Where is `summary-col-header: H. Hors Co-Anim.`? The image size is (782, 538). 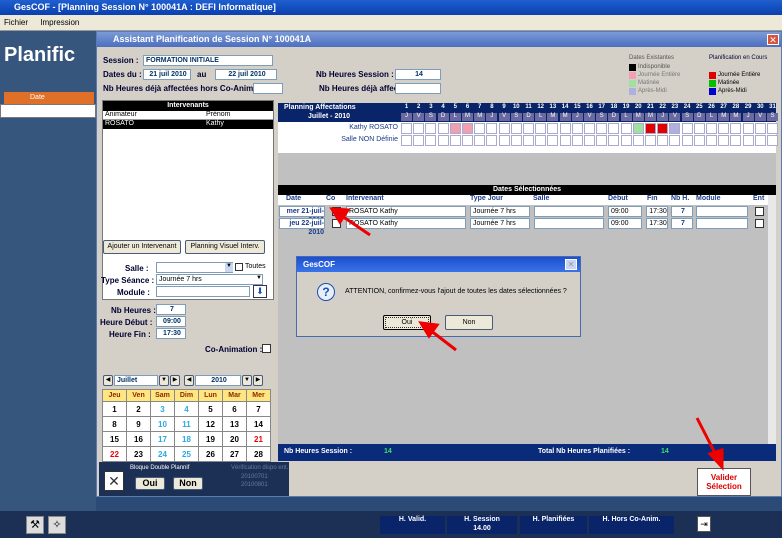
summary-col-header: H. Hors Co-Anim. is located at coordinates (631, 520).